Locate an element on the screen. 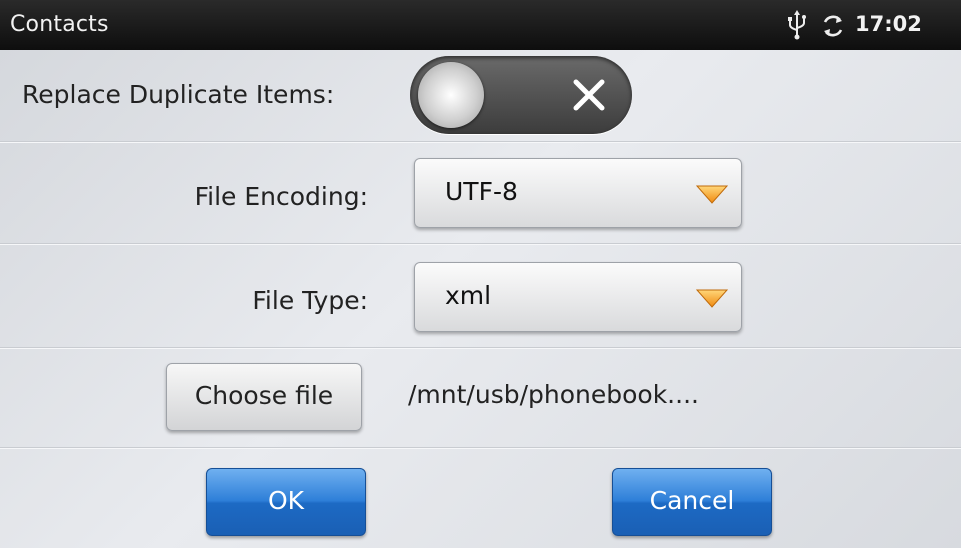 This screenshot has width=961, height=548. toggle-knob is located at coordinates (451, 95).